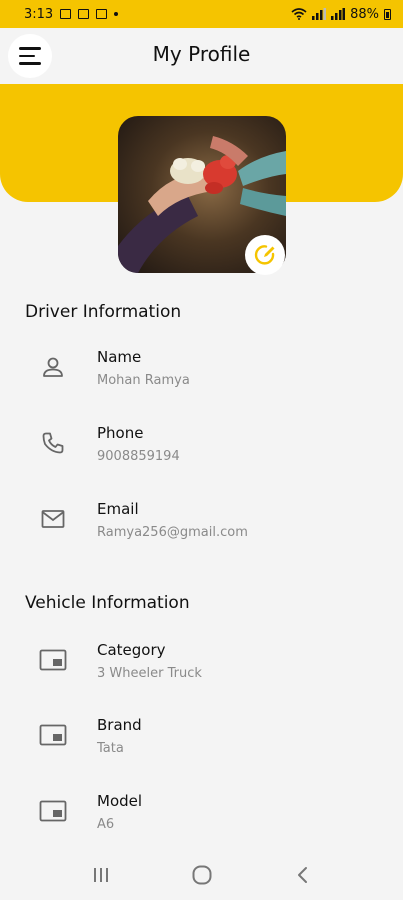  What do you see at coordinates (102, 14) in the screenshot?
I see `calendar-notification-icon` at bounding box center [102, 14].